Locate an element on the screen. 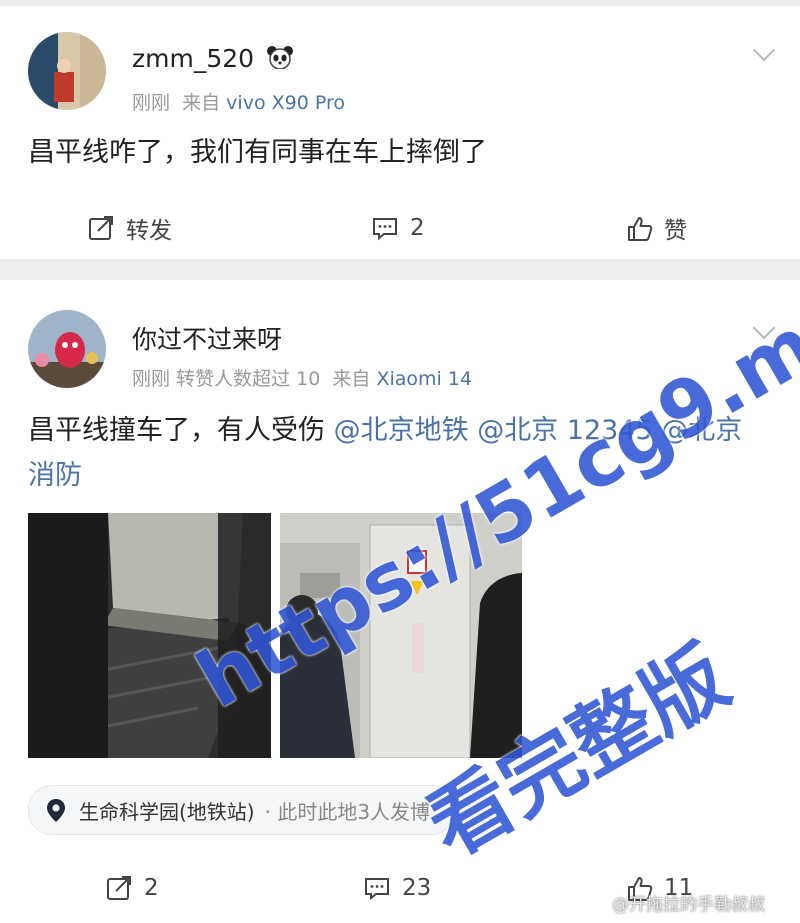 This screenshot has height=923, width=800. repost-button: 转发 is located at coordinates (130, 228).